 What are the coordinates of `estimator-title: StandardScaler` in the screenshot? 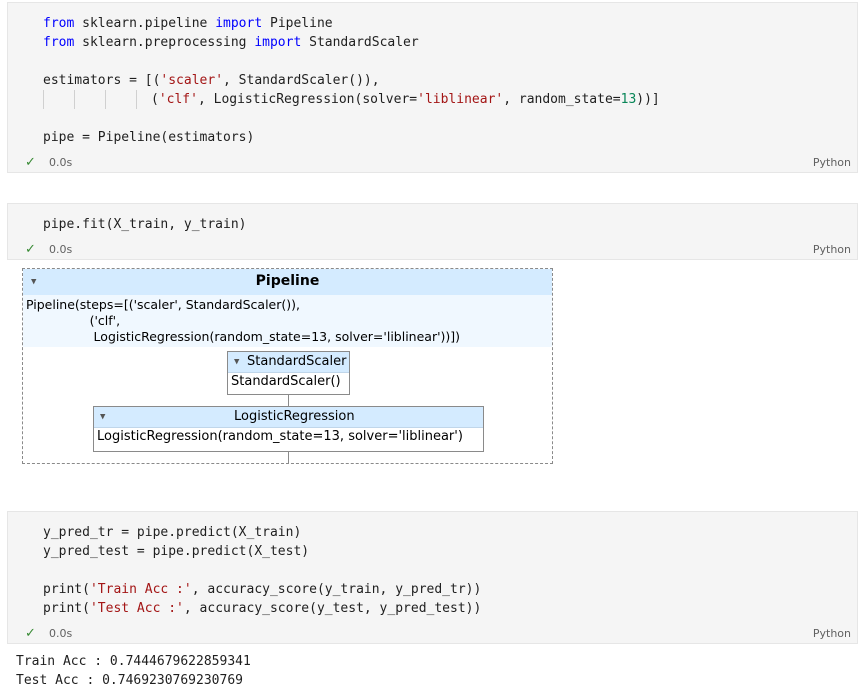 It's located at (297, 361).